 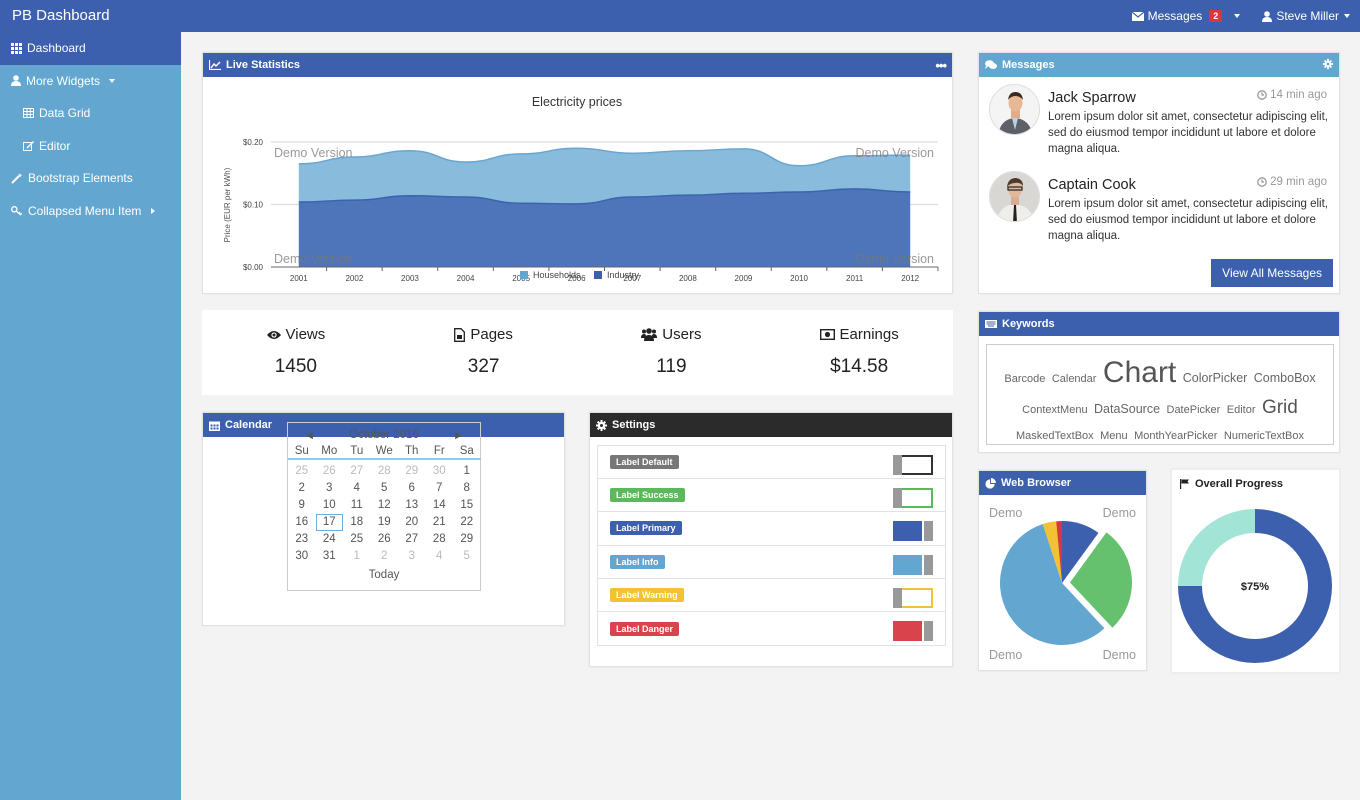 What do you see at coordinates (623, 275) in the screenshot?
I see `legend-label-industry: Industry` at bounding box center [623, 275].